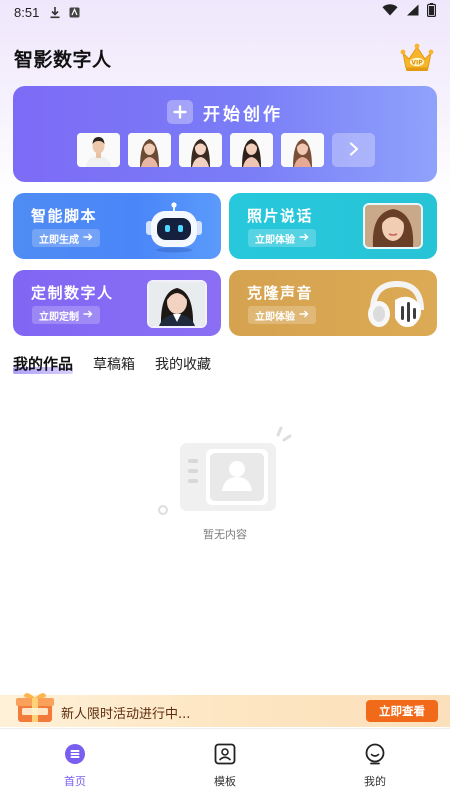 The image size is (450, 800). Describe the element at coordinates (117, 303) in the screenshot. I see `feature-card-custom-avatar: 定制数字人 立即定制` at that location.